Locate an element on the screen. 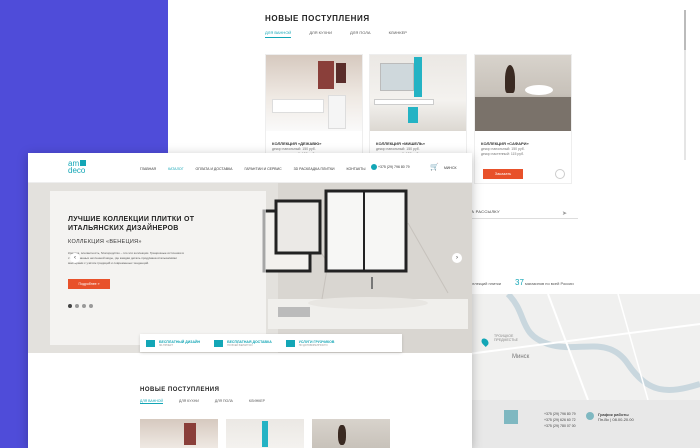  hours-value: Пн-Вс | 08.00-20.00 is located at coordinates (616, 419).